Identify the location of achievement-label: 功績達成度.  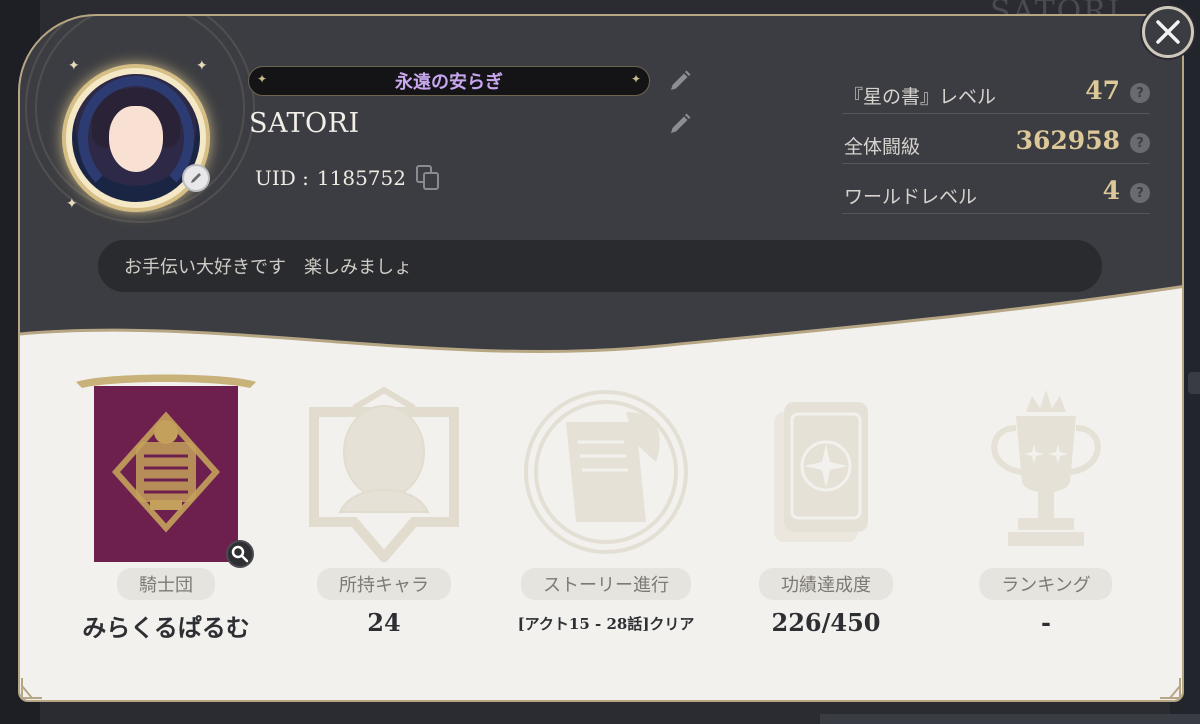
(826, 584).